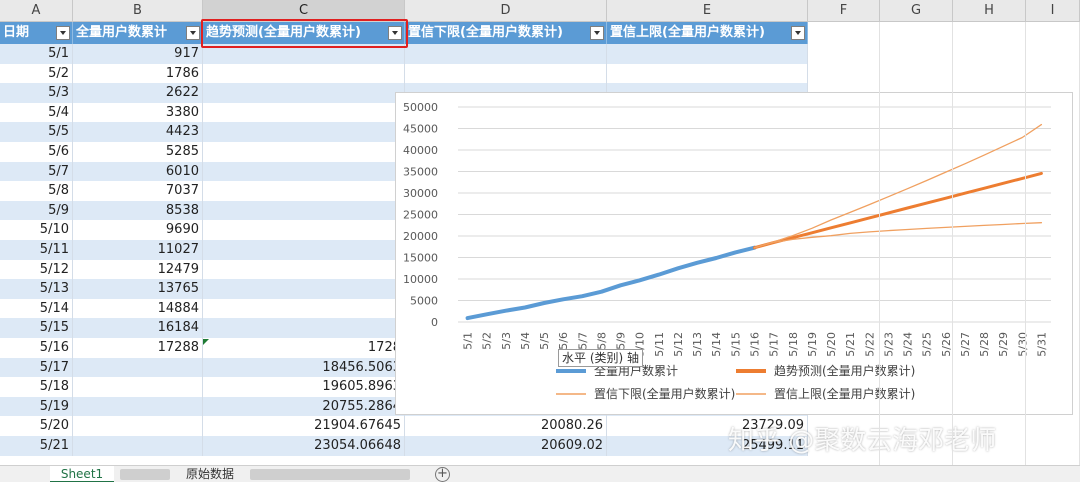  What do you see at coordinates (506, 446) in the screenshot?
I see `table-cell: 20609.02` at bounding box center [506, 446].